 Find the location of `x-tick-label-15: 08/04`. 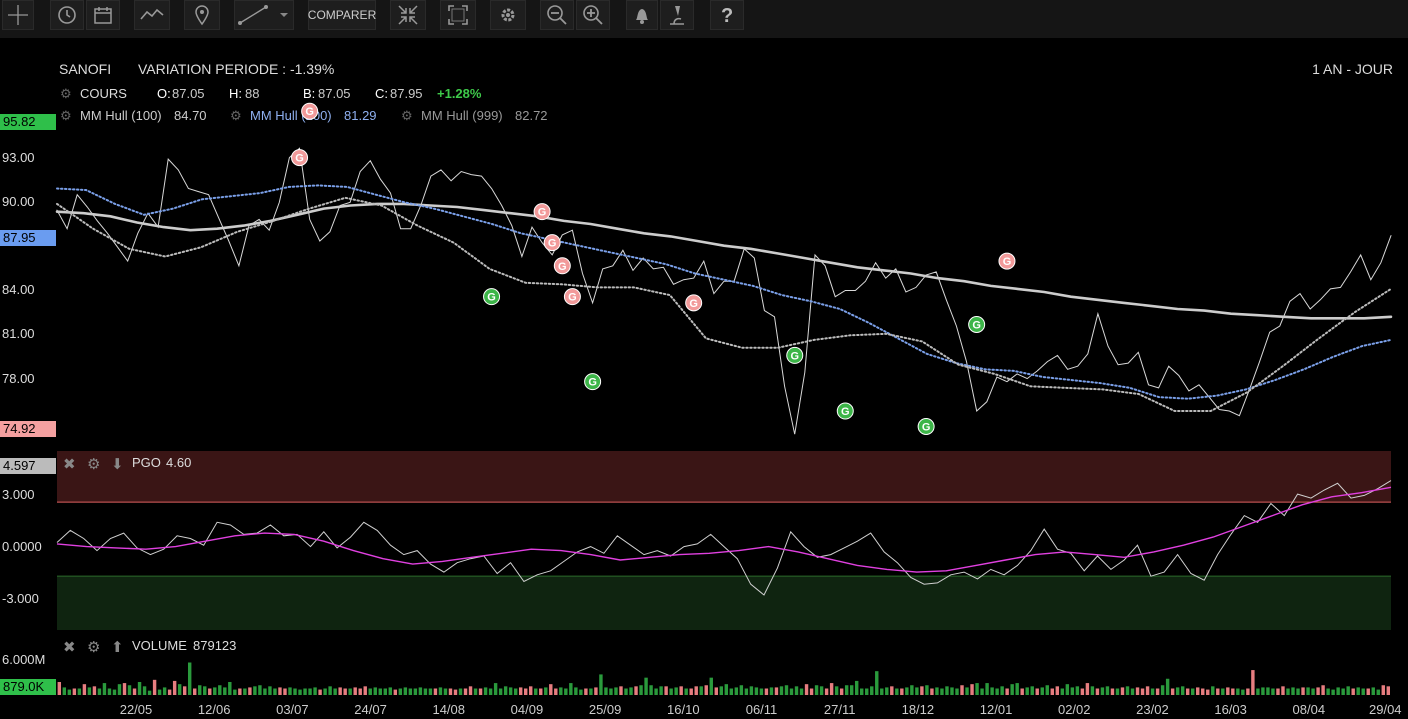

x-tick-label-15: 08/04 is located at coordinates (1309, 709).